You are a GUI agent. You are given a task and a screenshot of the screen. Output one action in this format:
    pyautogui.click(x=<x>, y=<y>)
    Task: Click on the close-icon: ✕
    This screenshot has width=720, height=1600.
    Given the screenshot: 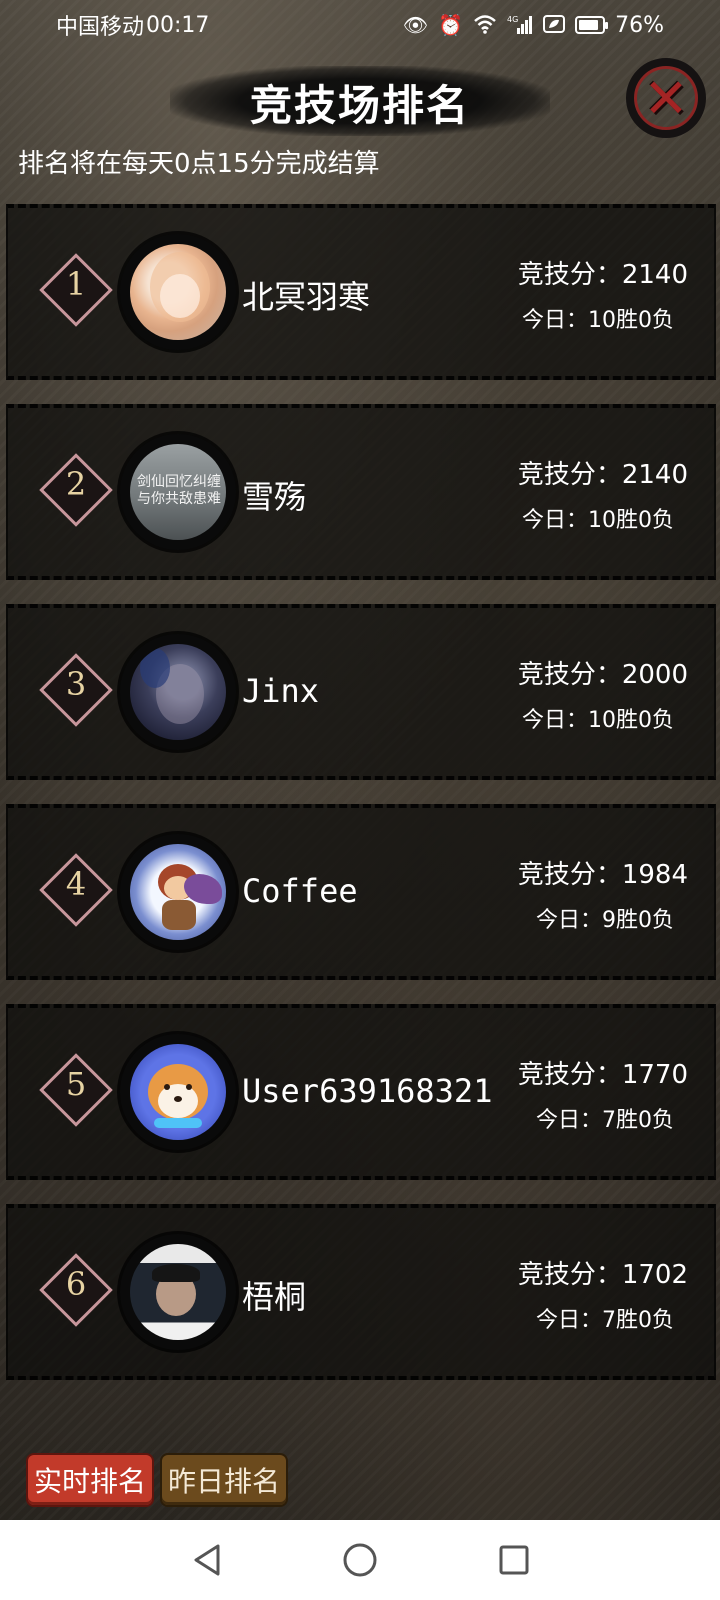 What is the action you would take?
    pyautogui.click(x=666, y=98)
    